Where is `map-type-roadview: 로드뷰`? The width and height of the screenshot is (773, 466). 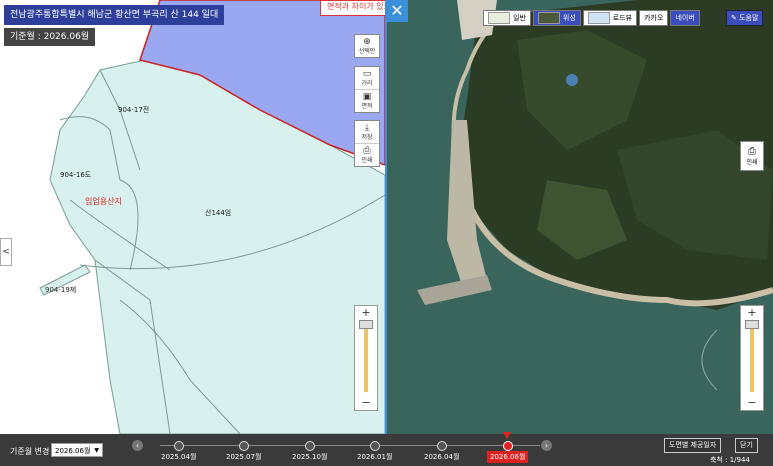 map-type-roadview: 로드뷰 is located at coordinates (610, 18).